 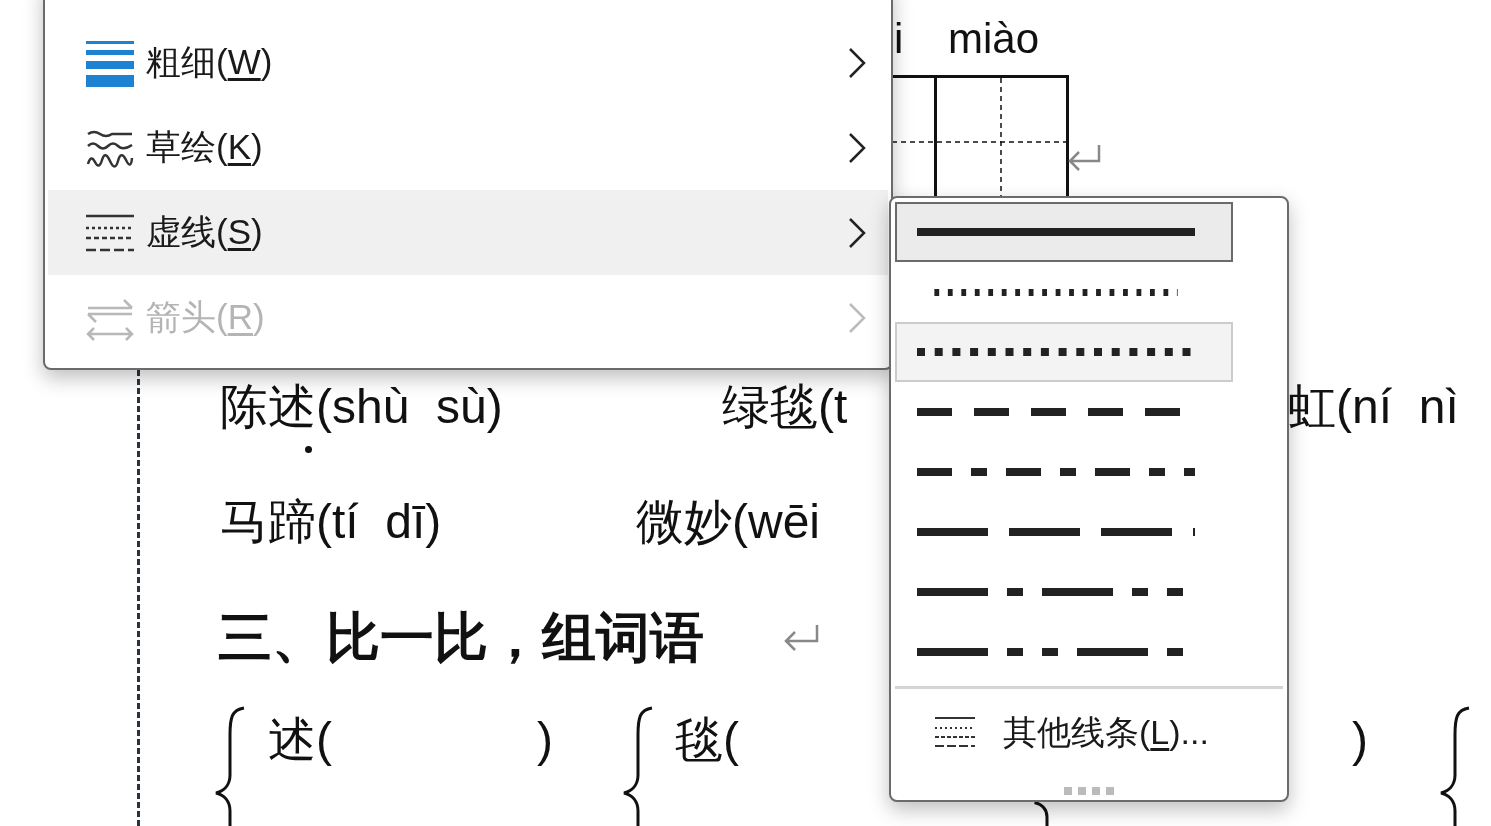 I want to click on exercise-text: 虹(ní nì, so click(x=1373, y=407).